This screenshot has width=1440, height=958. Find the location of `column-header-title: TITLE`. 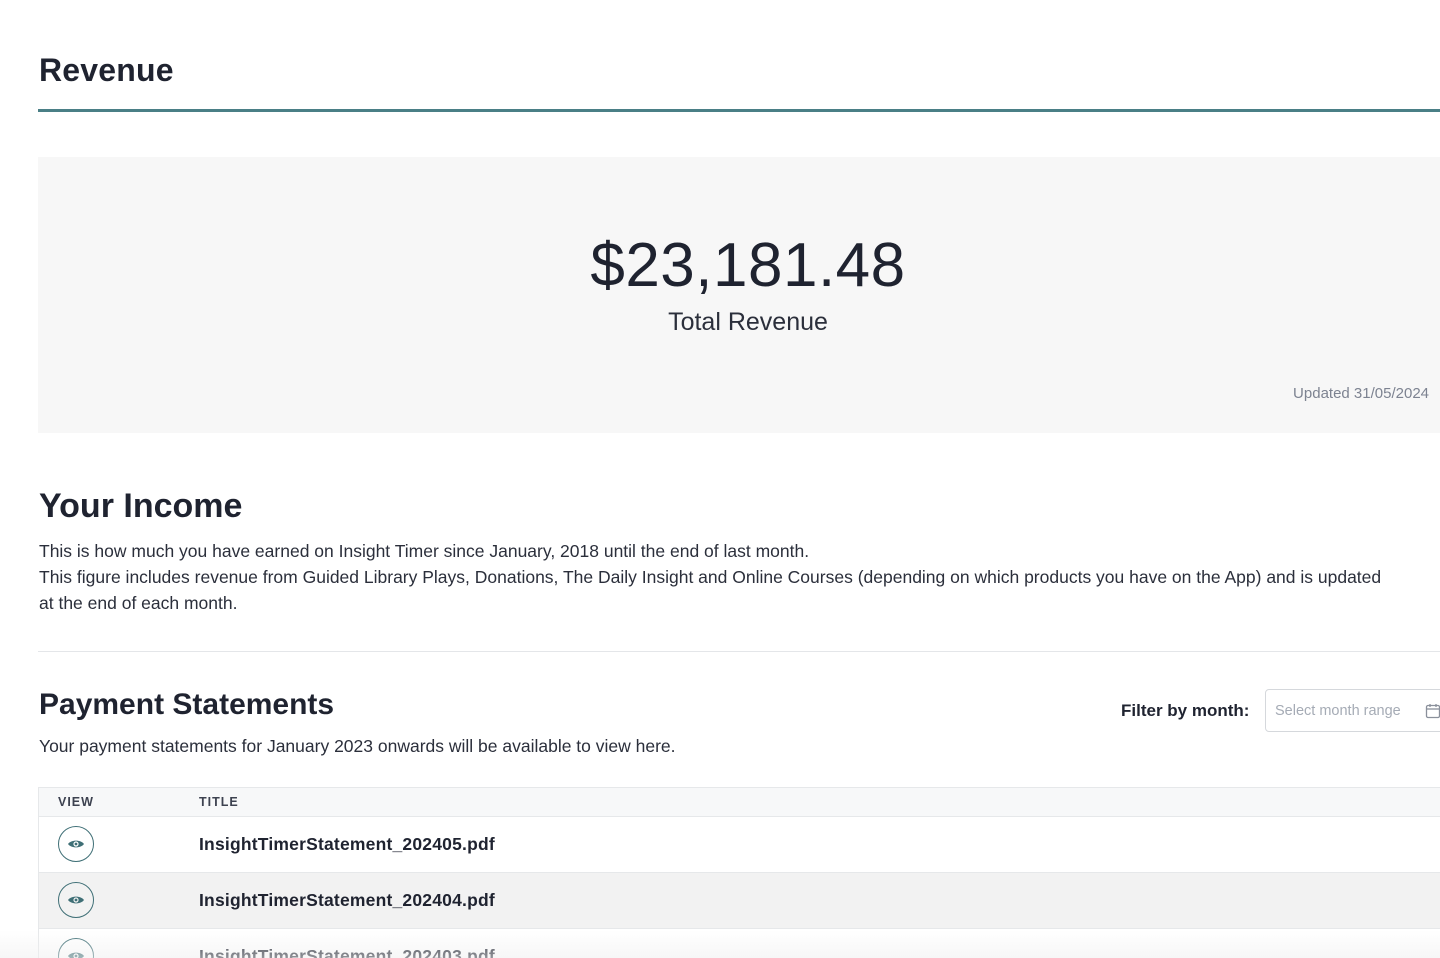

column-header-title: TITLE is located at coordinates (219, 802).